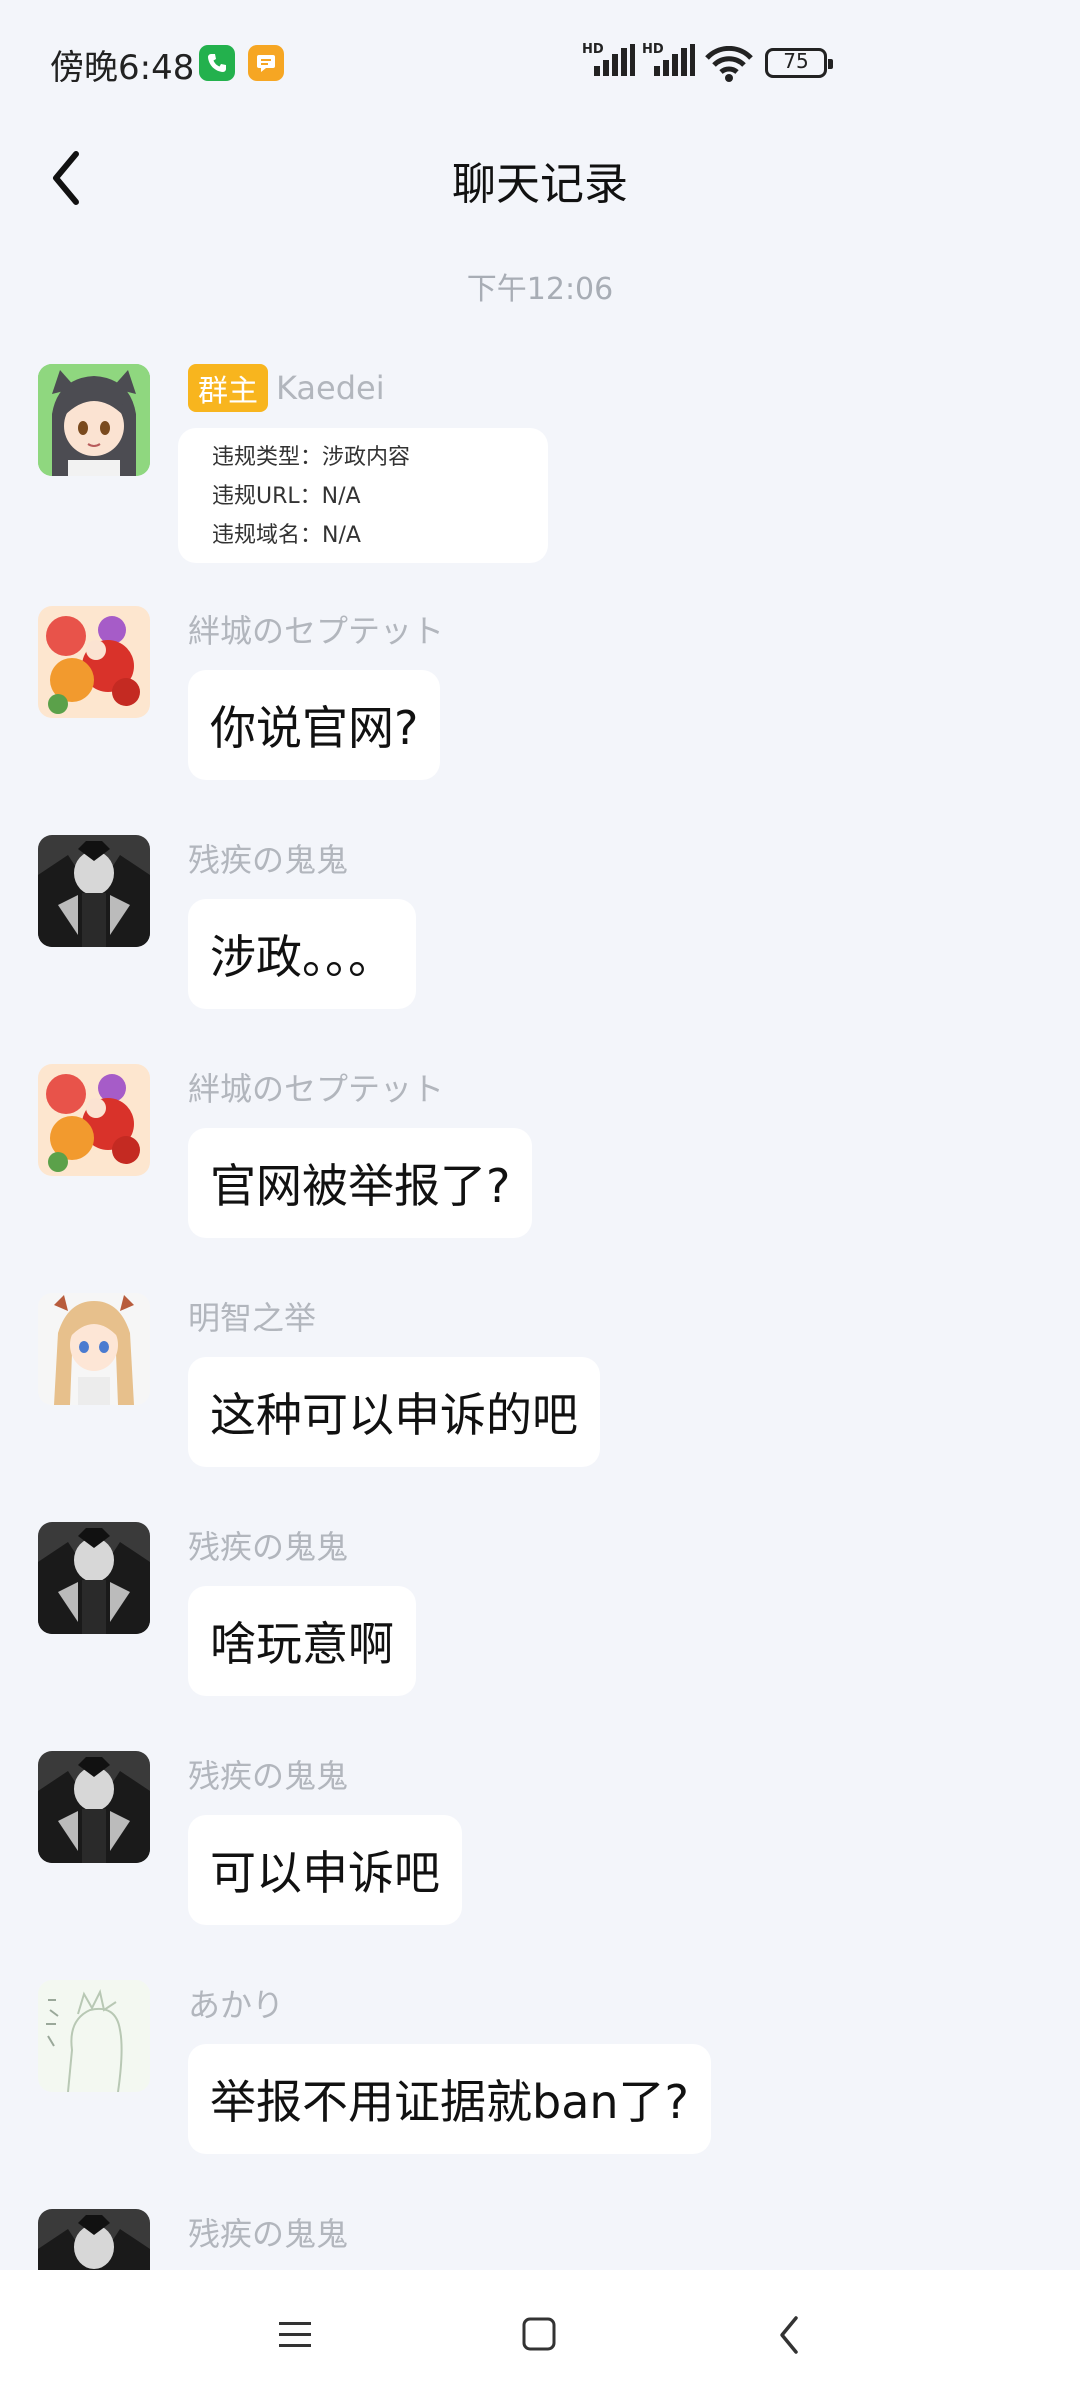 This screenshot has height=2400, width=1080. What do you see at coordinates (311, 457) in the screenshot?
I see `violation-type: 违规类型：涉政内容` at bounding box center [311, 457].